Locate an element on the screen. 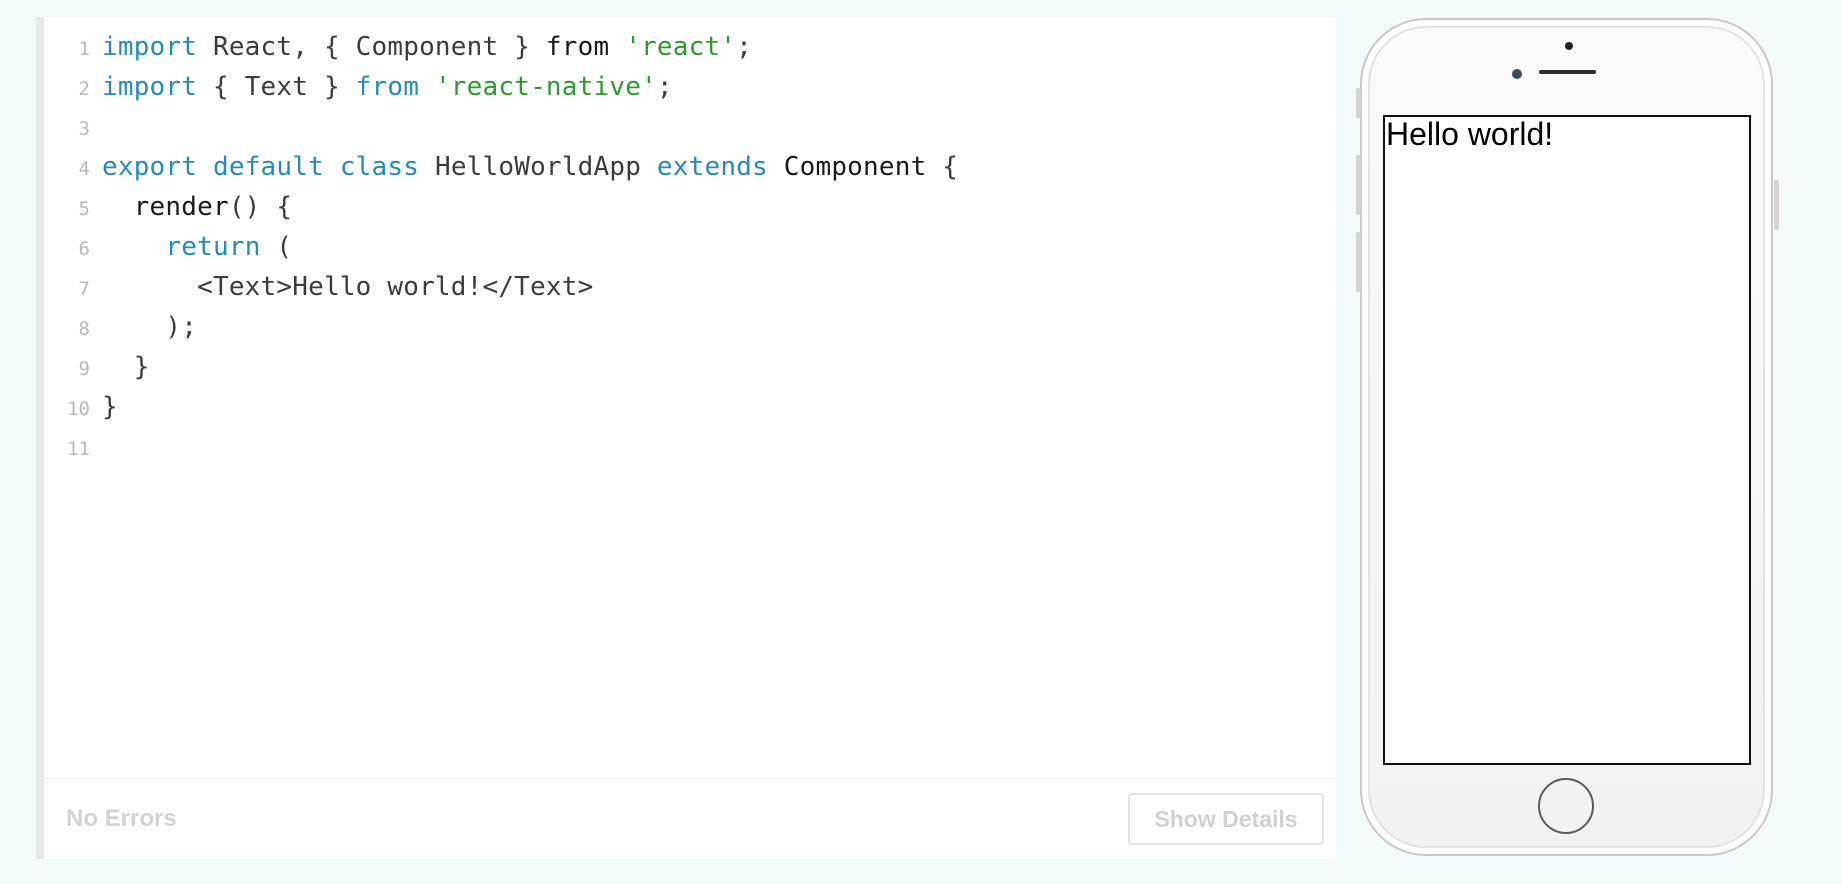 This screenshot has width=1842, height=884. line-number: 11 is located at coordinates (78, 449).